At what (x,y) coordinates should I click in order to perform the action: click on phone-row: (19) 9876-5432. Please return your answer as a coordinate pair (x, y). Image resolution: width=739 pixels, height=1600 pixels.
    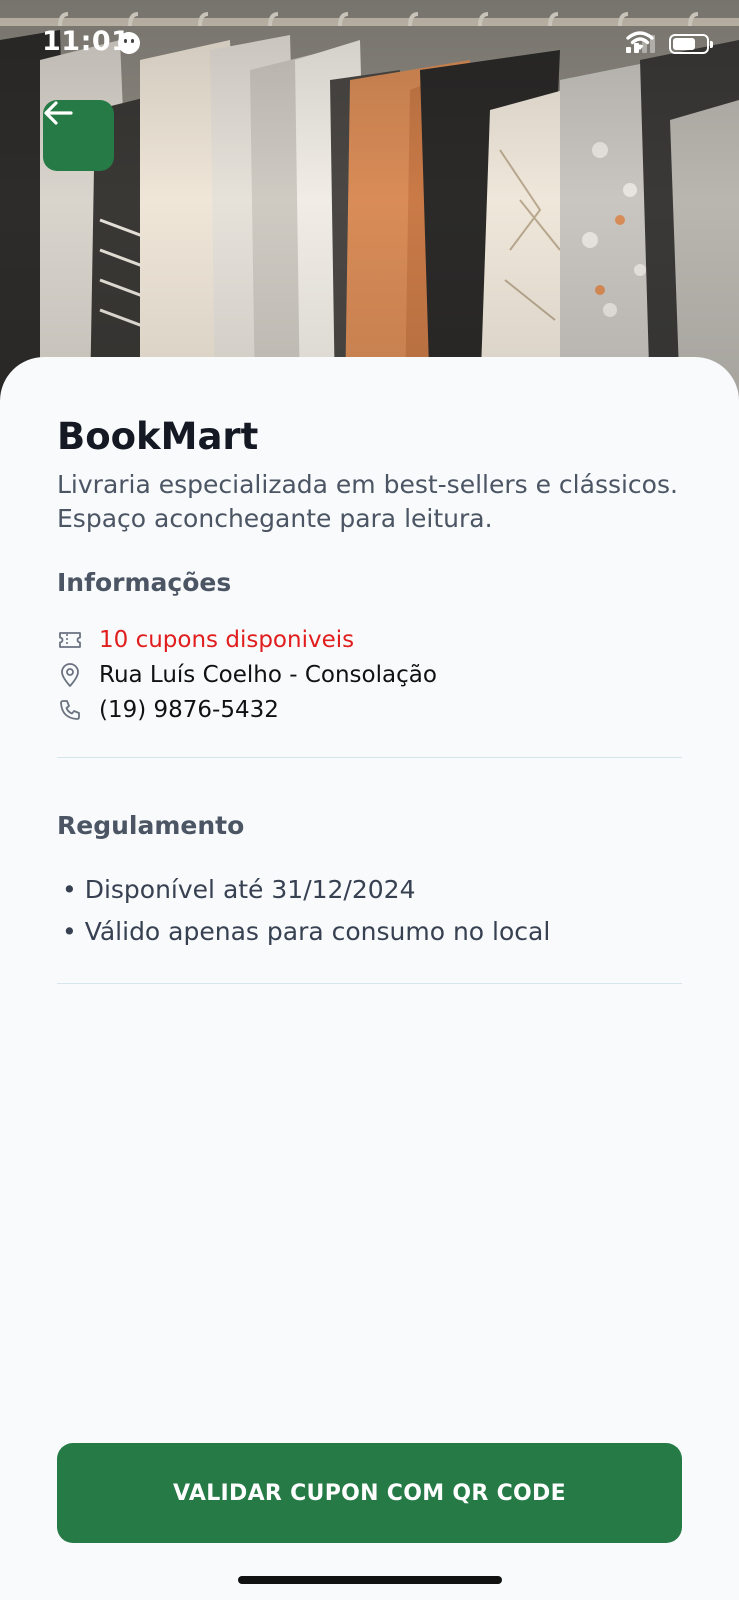
    Looking at the image, I should click on (168, 710).